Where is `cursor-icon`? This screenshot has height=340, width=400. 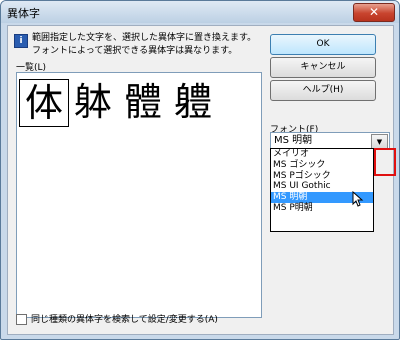
cursor-icon is located at coordinates (358, 199).